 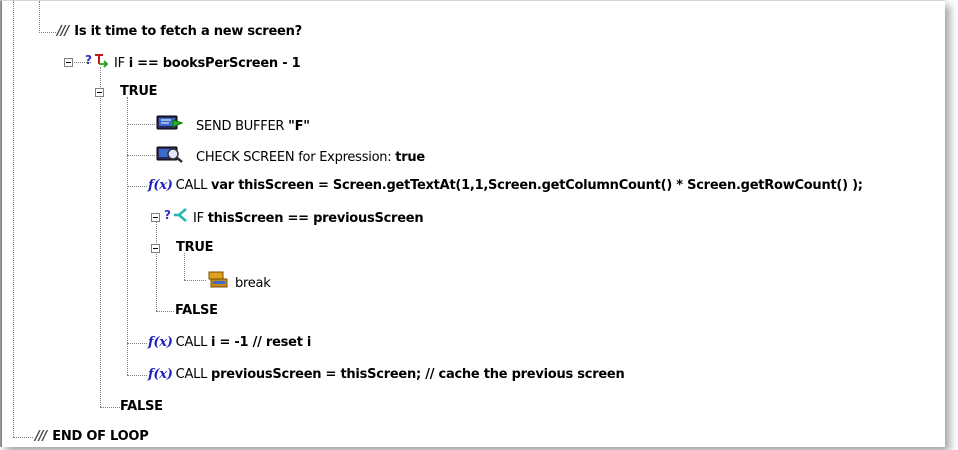 What do you see at coordinates (214, 63) in the screenshot?
I see `if-expression: i == booksPerScreen - 1` at bounding box center [214, 63].